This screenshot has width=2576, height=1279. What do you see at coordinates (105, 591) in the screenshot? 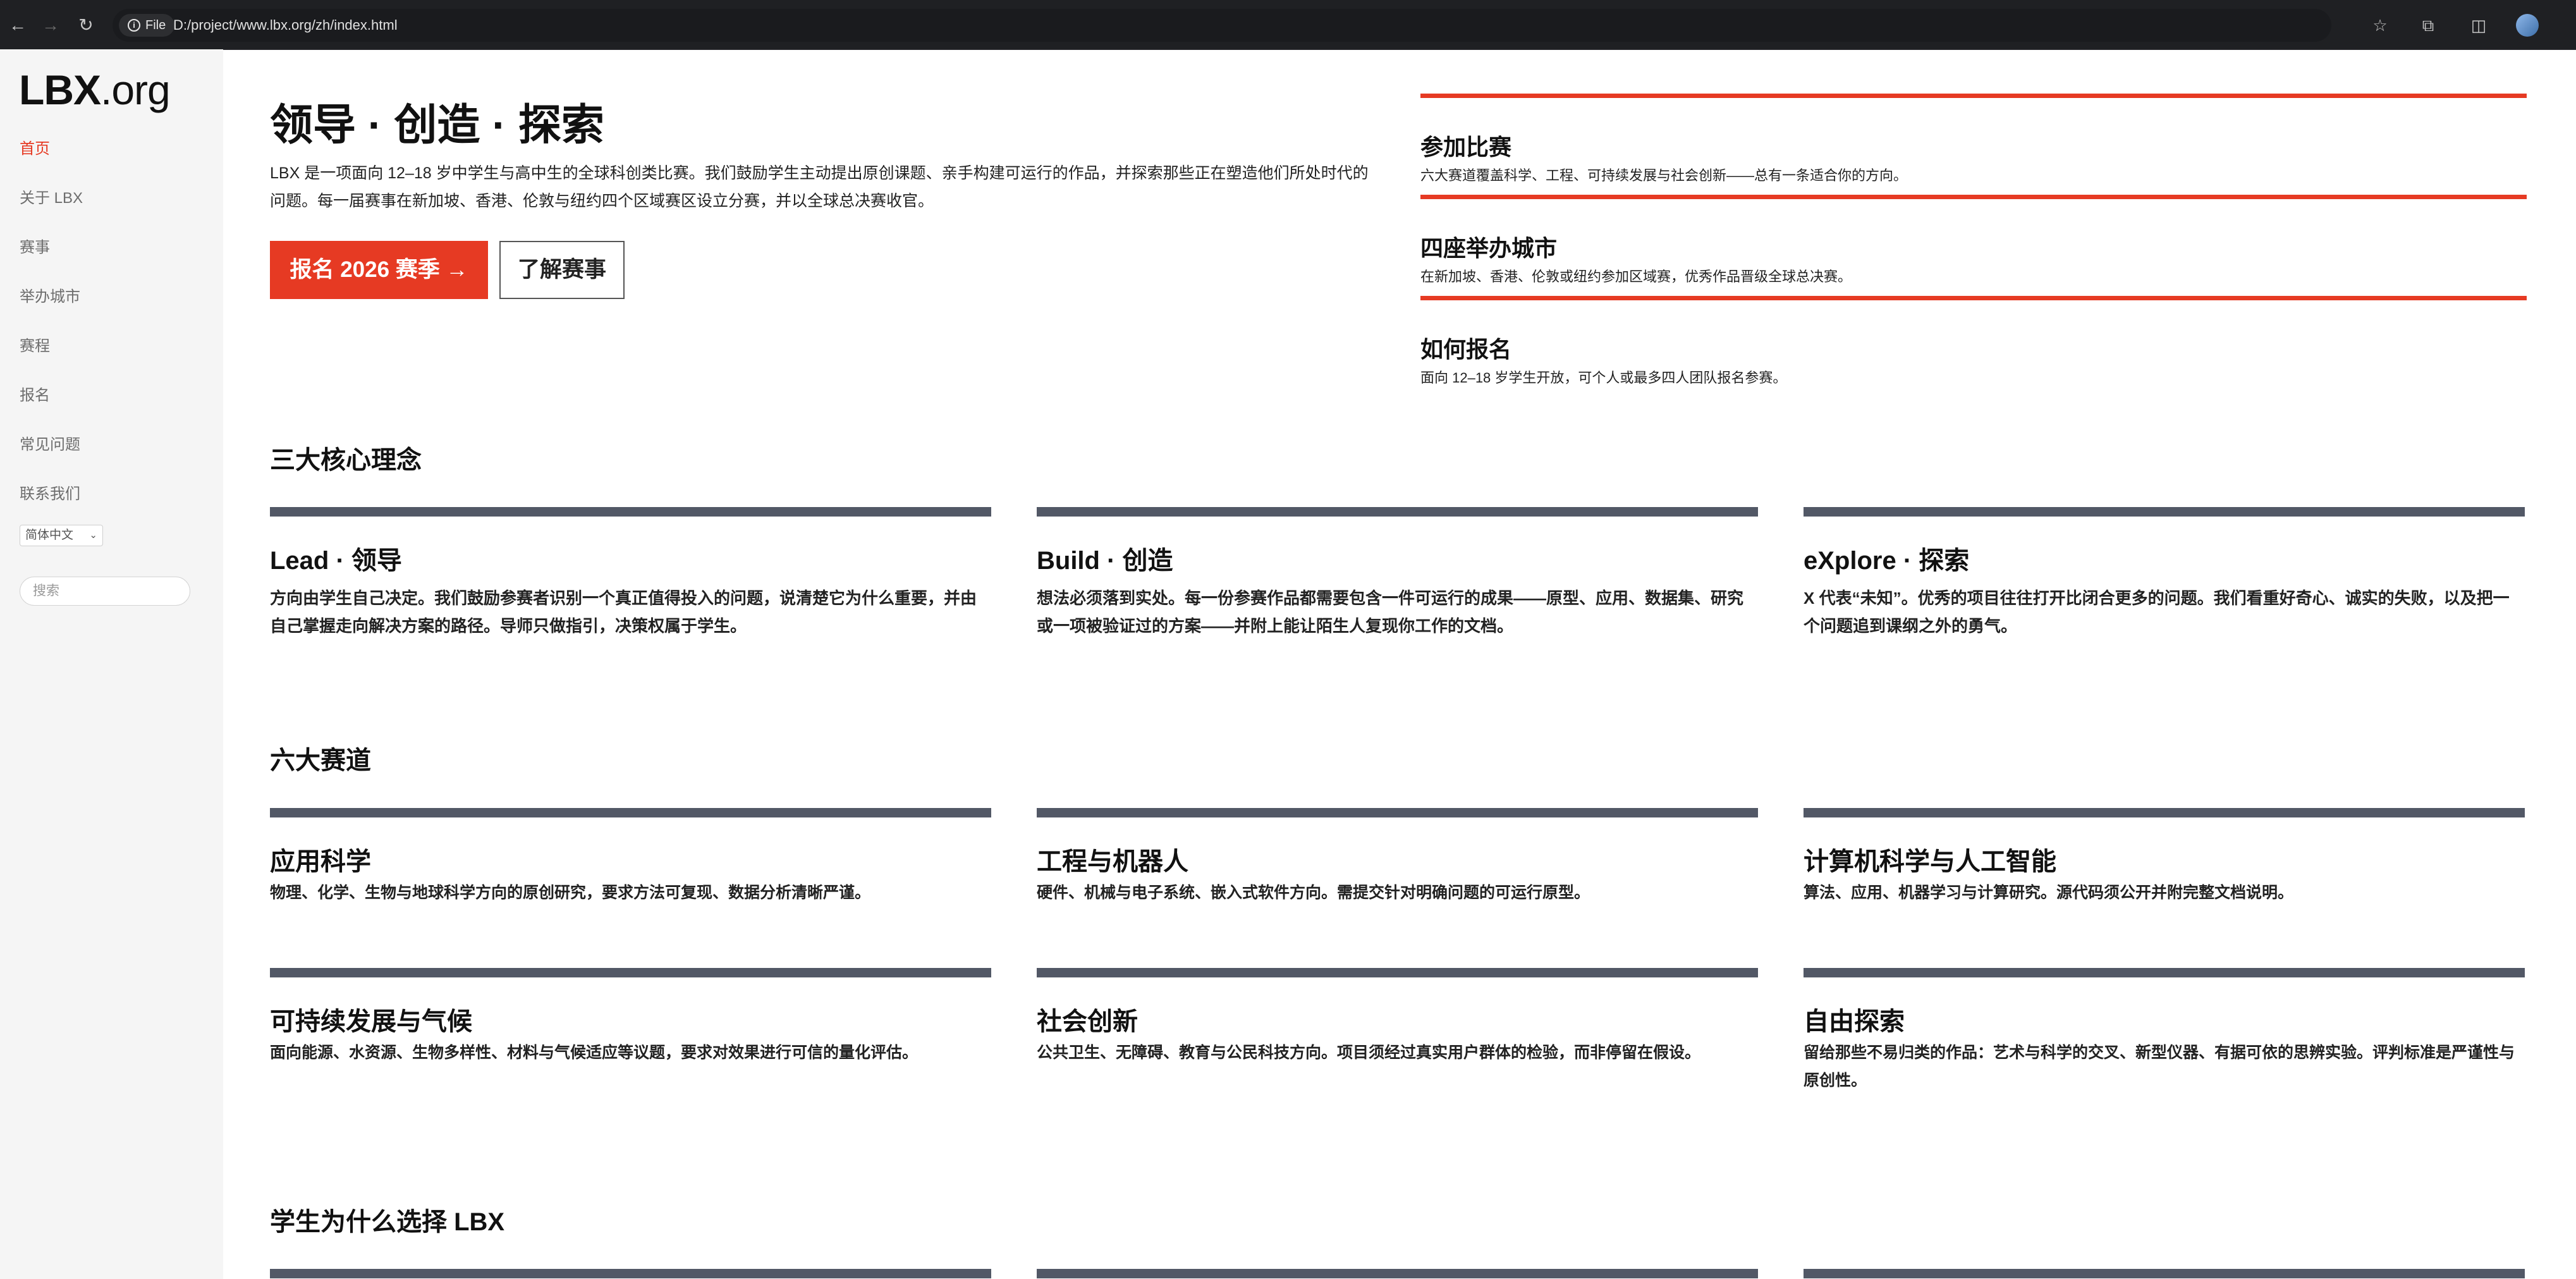
I see `search-input` at bounding box center [105, 591].